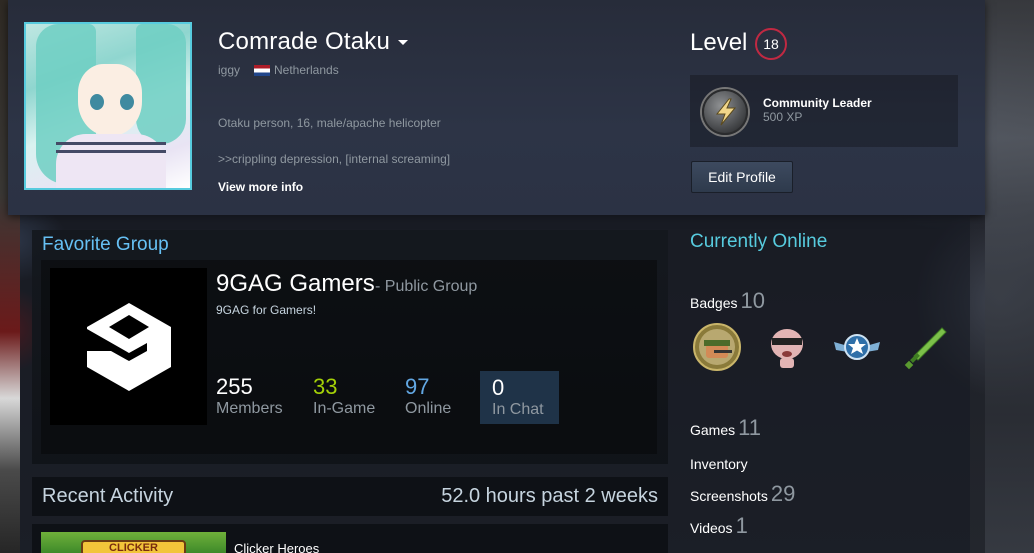  Describe the element at coordinates (403, 43) in the screenshot. I see `chevron-down-icon` at that location.